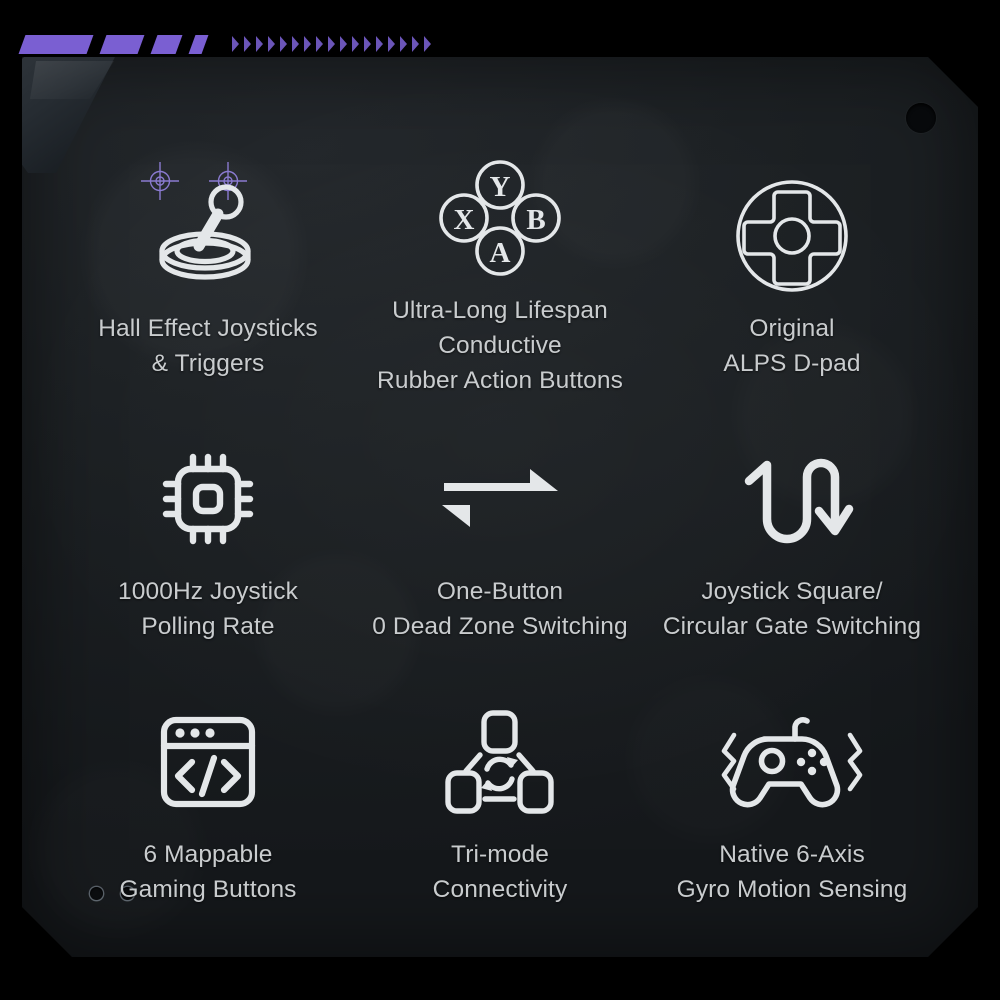  I want to click on joystick-icon, so click(208, 236).